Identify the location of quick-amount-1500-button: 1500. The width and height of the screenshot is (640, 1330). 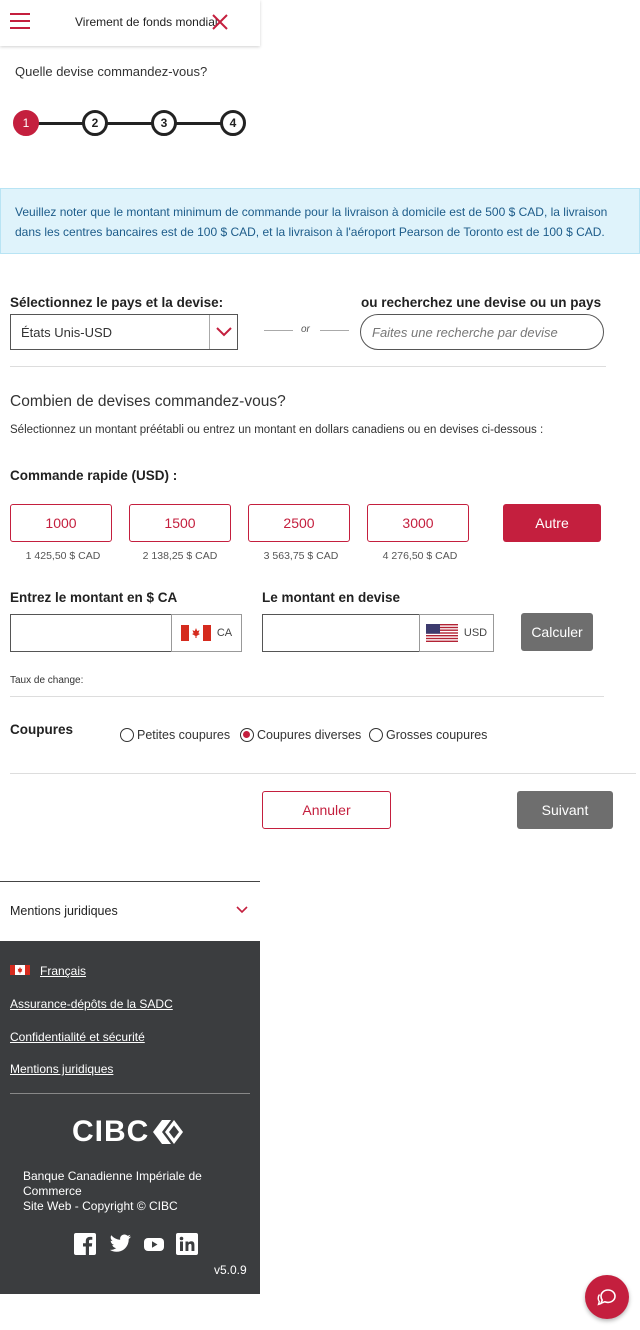
(180, 523).